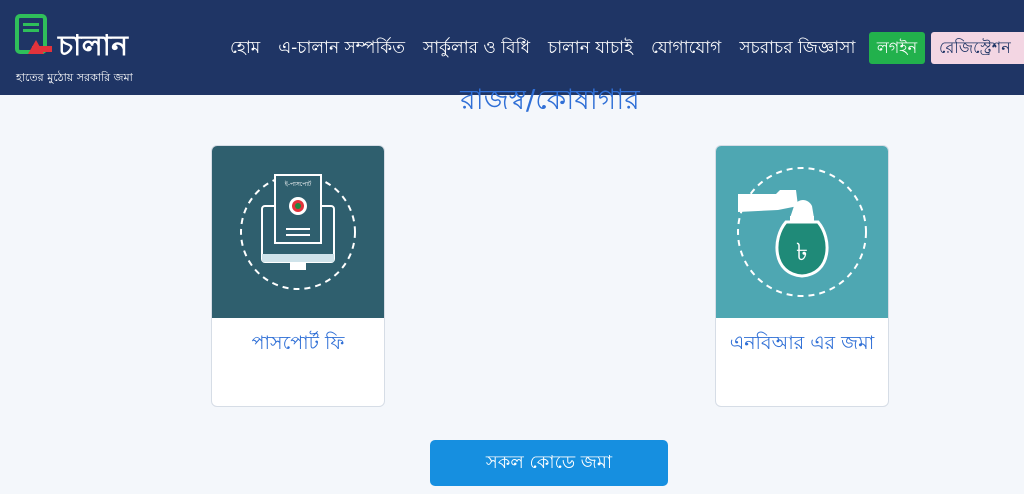 This screenshot has width=1024, height=494. Describe the element at coordinates (549, 463) in the screenshot. I see `deposit-all-codes-button: সকল কোডে জমা` at that location.